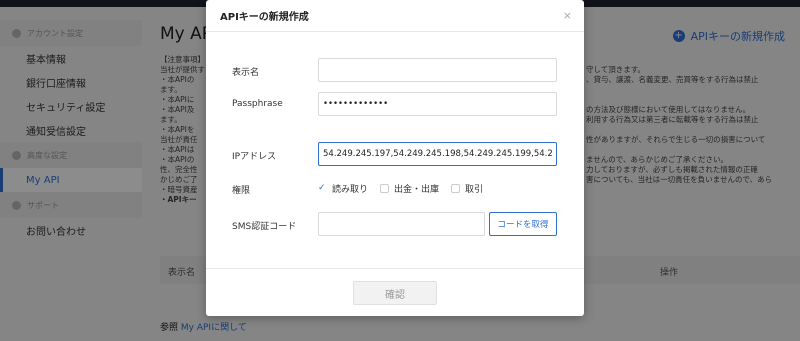  I want to click on permissions-label: 権限, so click(241, 191).